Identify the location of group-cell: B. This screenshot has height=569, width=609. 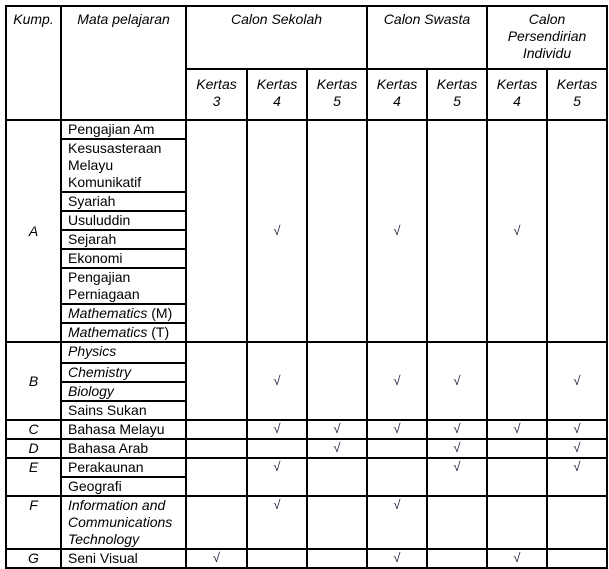
(33, 381).